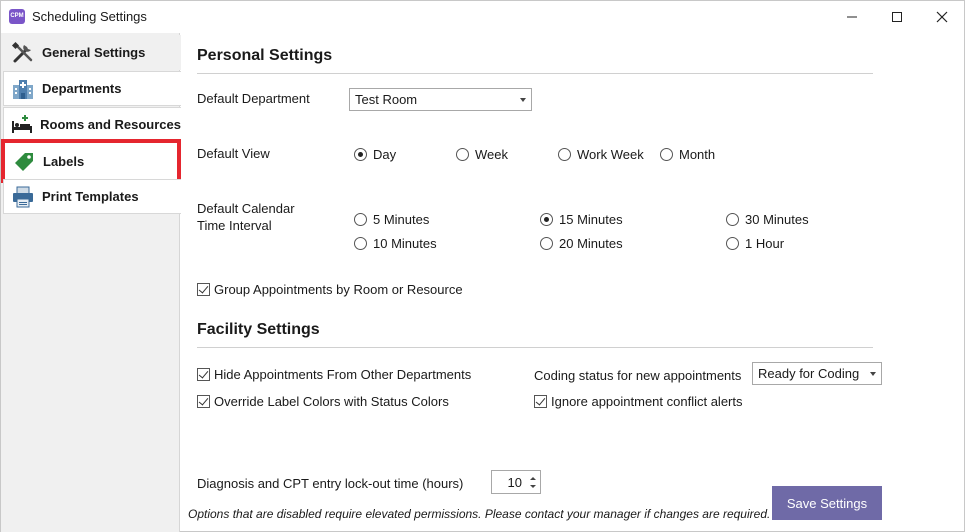 This screenshot has height=532, width=965. I want to click on sidebar-item-general-settings: General Settings, so click(92, 52).